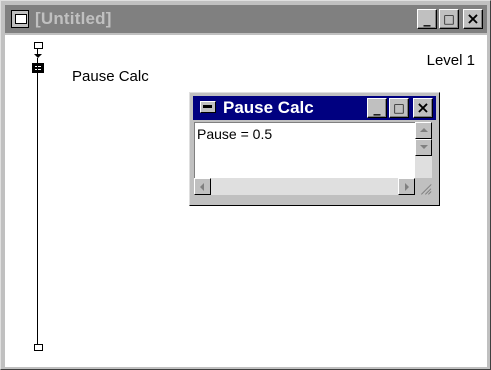 Image resolution: width=491 pixels, height=370 pixels. Describe the element at coordinates (246, 19) in the screenshot. I see `main-window-titlebar: [Untitled] _ □ ×` at that location.